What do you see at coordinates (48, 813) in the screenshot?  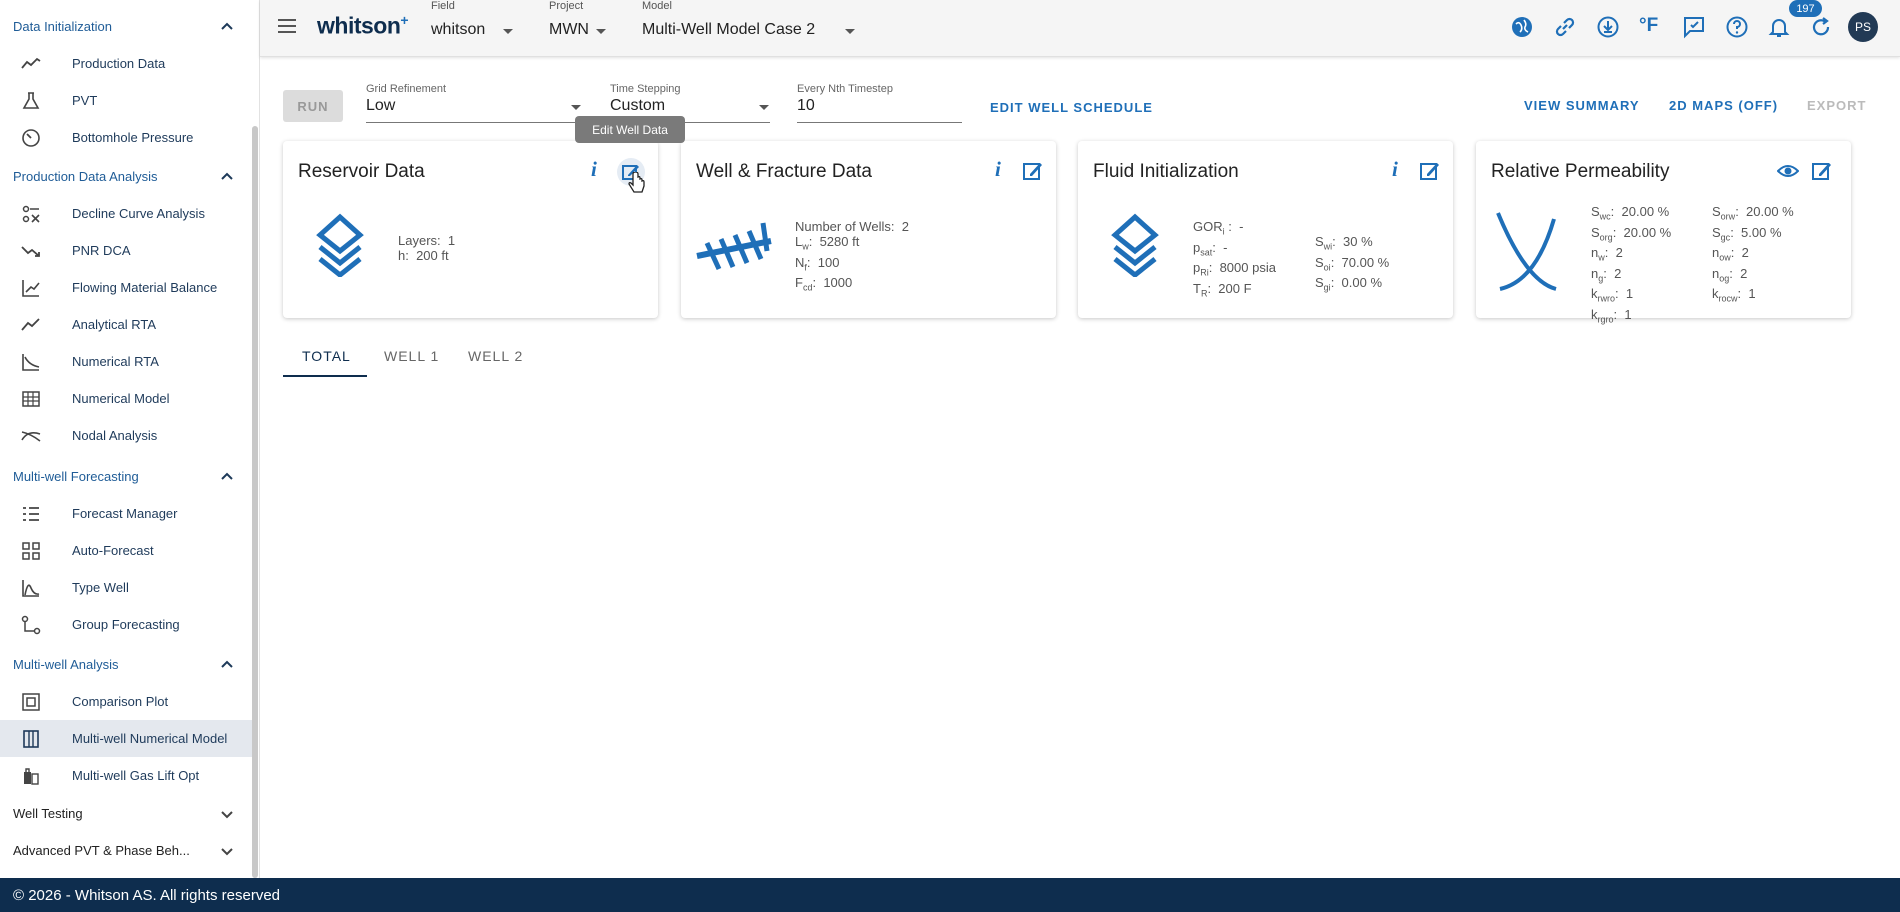 I see `section-label: Well Testing` at bounding box center [48, 813].